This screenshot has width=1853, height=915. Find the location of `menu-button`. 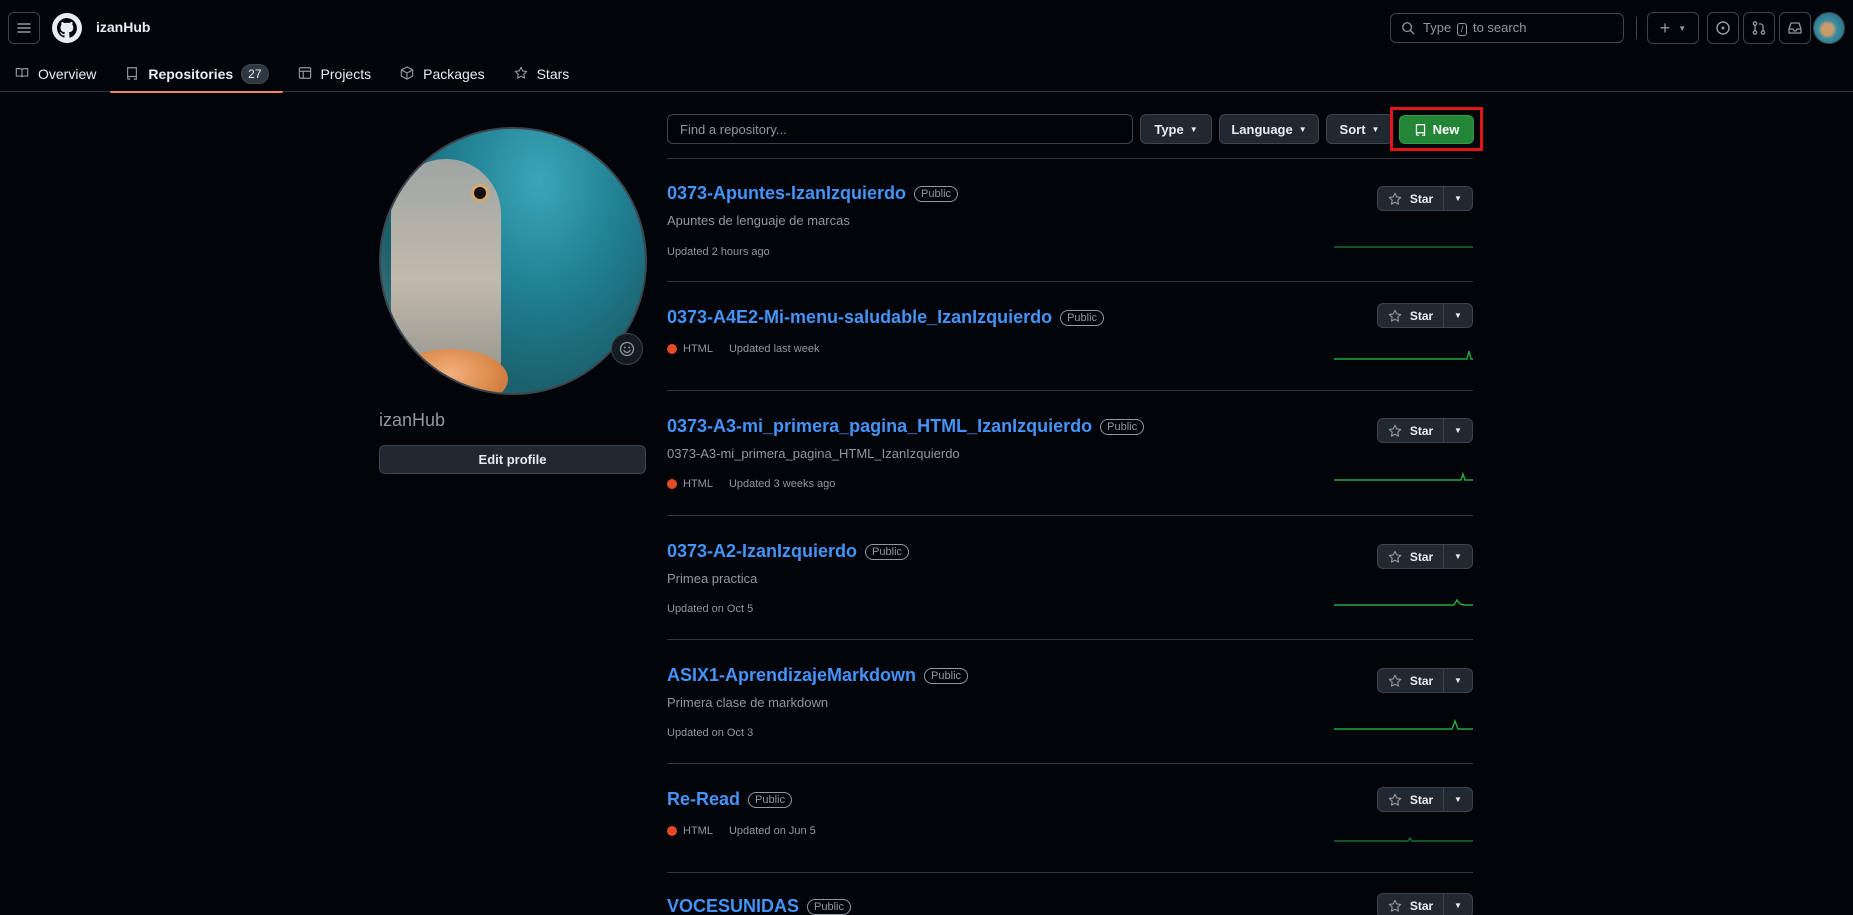

menu-button is located at coordinates (24, 28).